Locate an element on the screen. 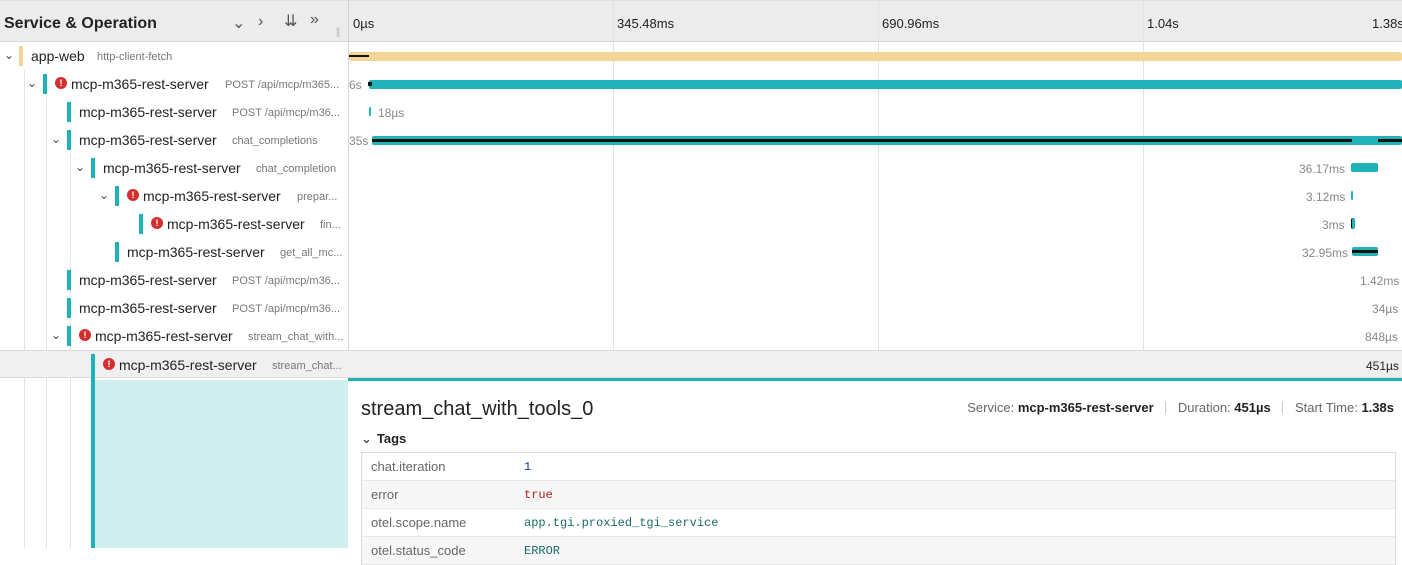  tick-label: 1.04s is located at coordinates (1163, 23).